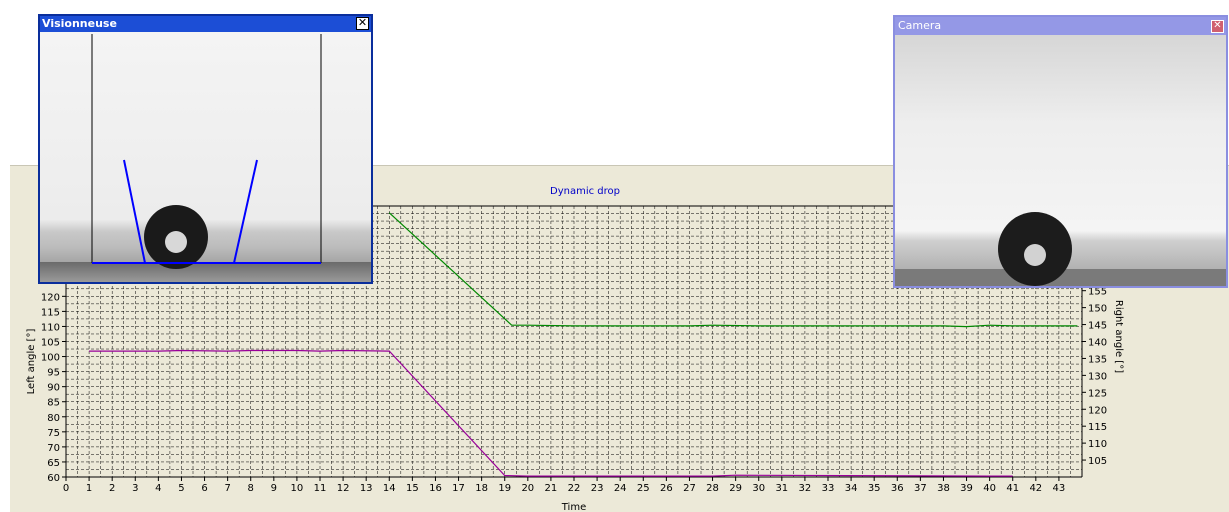 The width and height of the screenshot is (1229, 512). Describe the element at coordinates (781, 488) in the screenshot. I see `x-tick-label: 31` at that location.